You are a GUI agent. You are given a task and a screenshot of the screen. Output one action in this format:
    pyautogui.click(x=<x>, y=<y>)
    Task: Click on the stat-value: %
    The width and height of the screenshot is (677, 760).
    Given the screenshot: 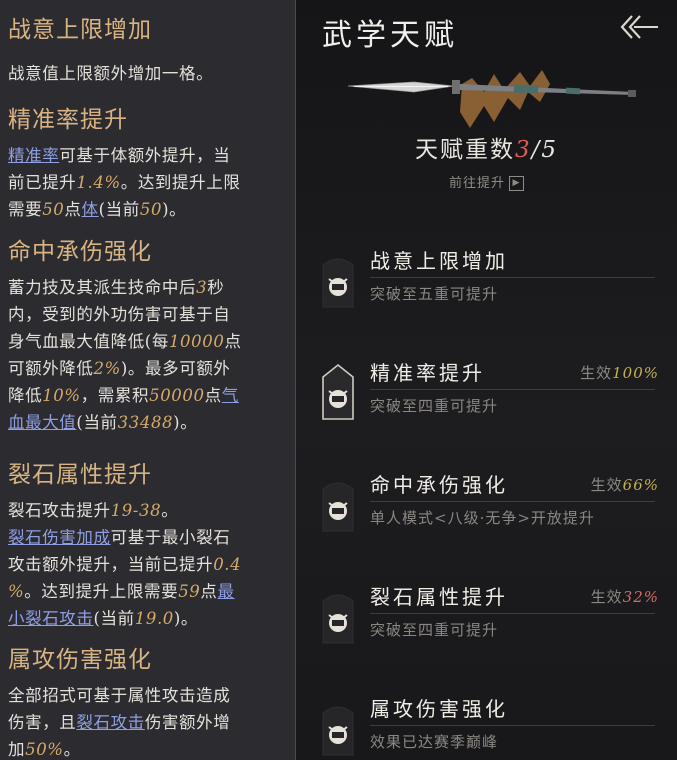 What is the action you would take?
    pyautogui.click(x=16, y=591)
    